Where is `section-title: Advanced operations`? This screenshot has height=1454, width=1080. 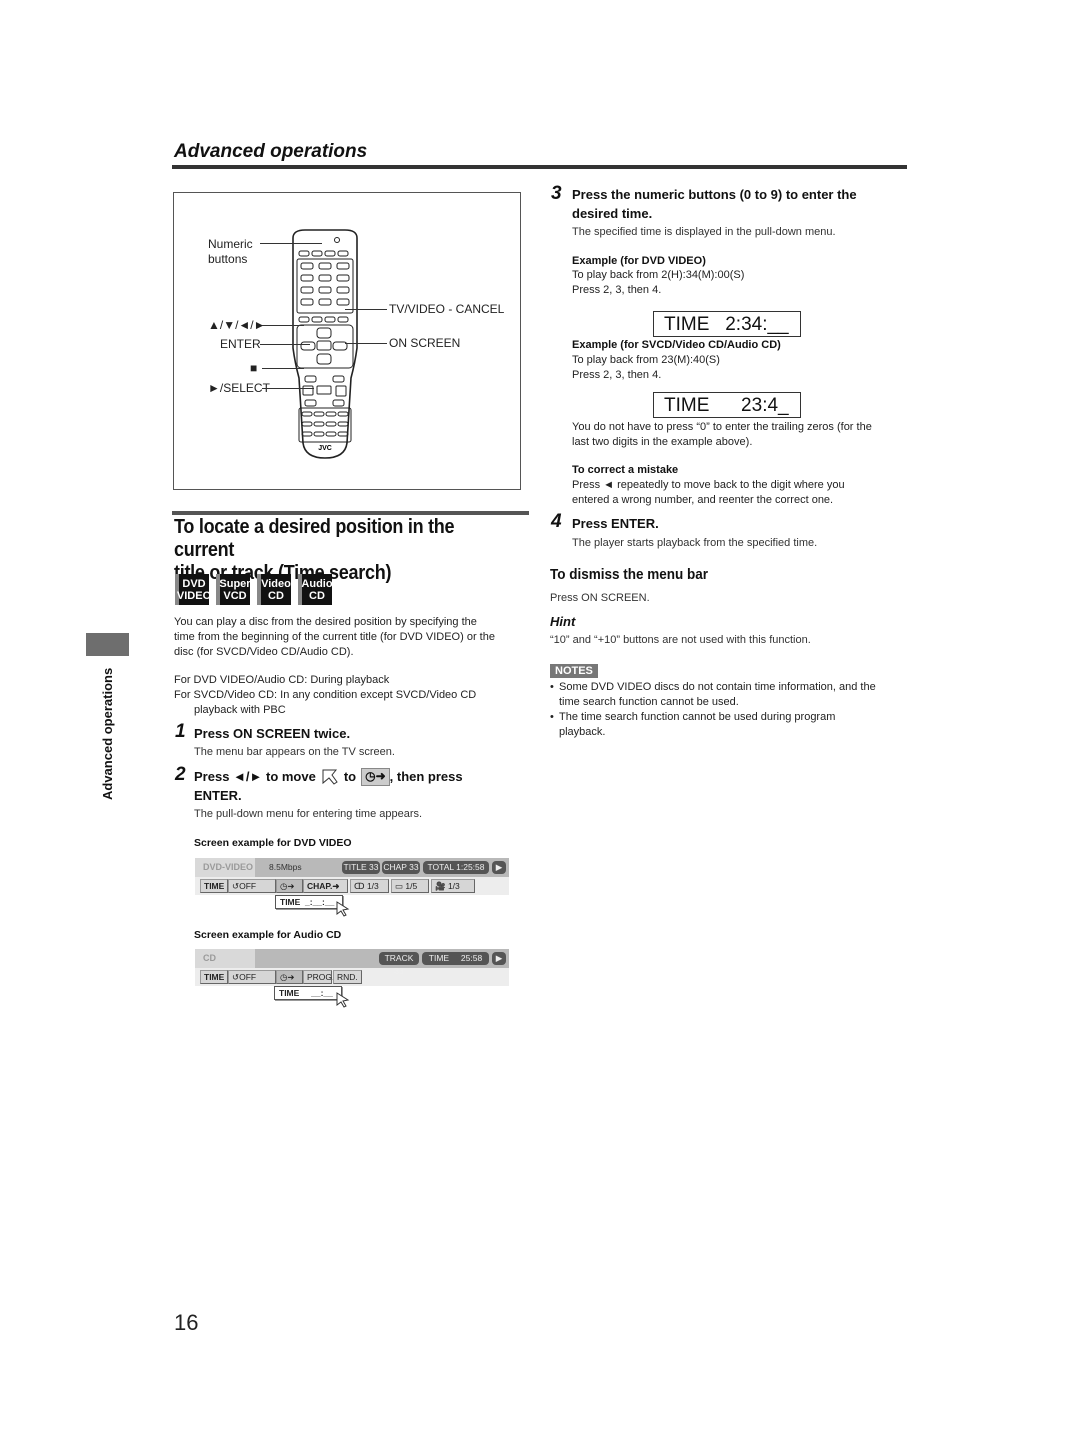
section-title: Advanced operations is located at coordinates (271, 151).